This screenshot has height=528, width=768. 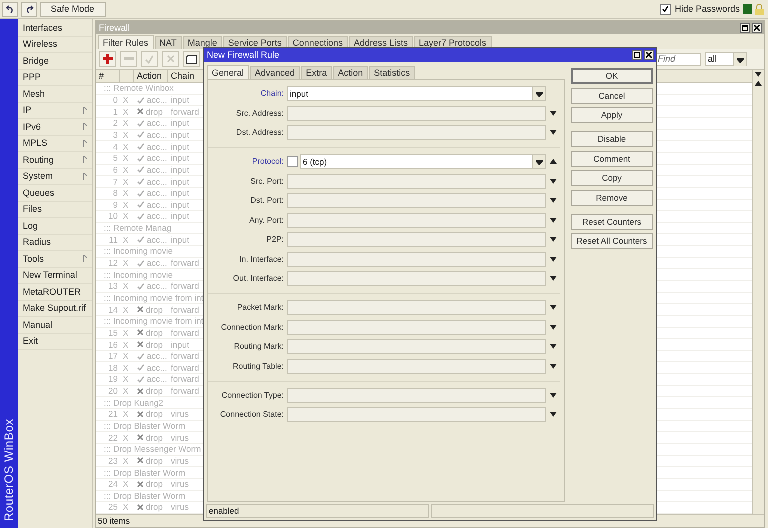 What do you see at coordinates (350, 72) in the screenshot?
I see `tab: Action` at bounding box center [350, 72].